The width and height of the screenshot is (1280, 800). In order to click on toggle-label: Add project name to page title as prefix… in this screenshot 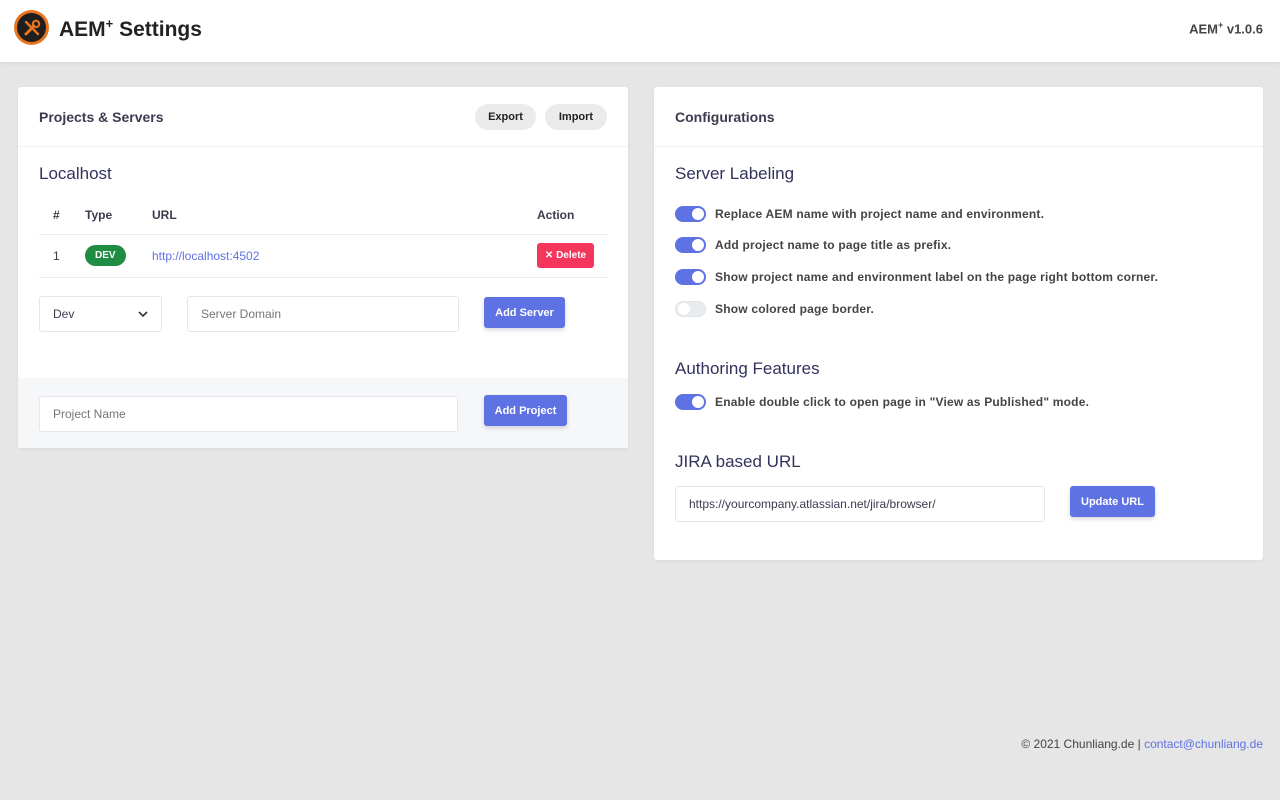, I will do `click(833, 245)`.